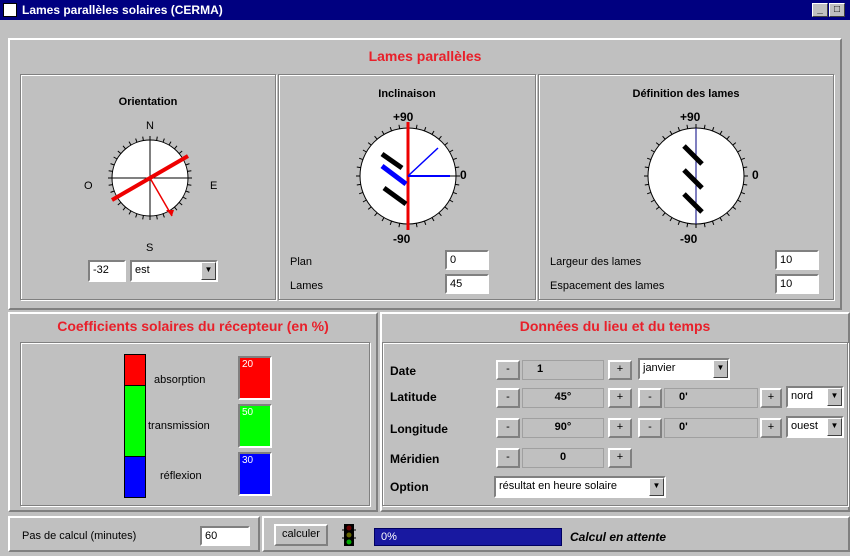  What do you see at coordinates (620, 458) in the screenshot?
I see `mer-plus-button: +` at bounding box center [620, 458].